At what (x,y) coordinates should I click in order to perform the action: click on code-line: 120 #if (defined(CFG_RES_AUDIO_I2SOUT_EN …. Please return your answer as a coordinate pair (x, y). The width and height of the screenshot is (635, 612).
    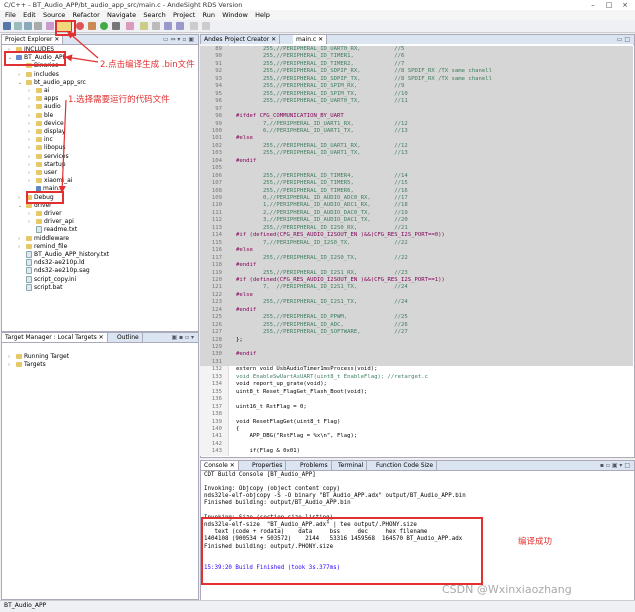
    Looking at the image, I should click on (416, 280).